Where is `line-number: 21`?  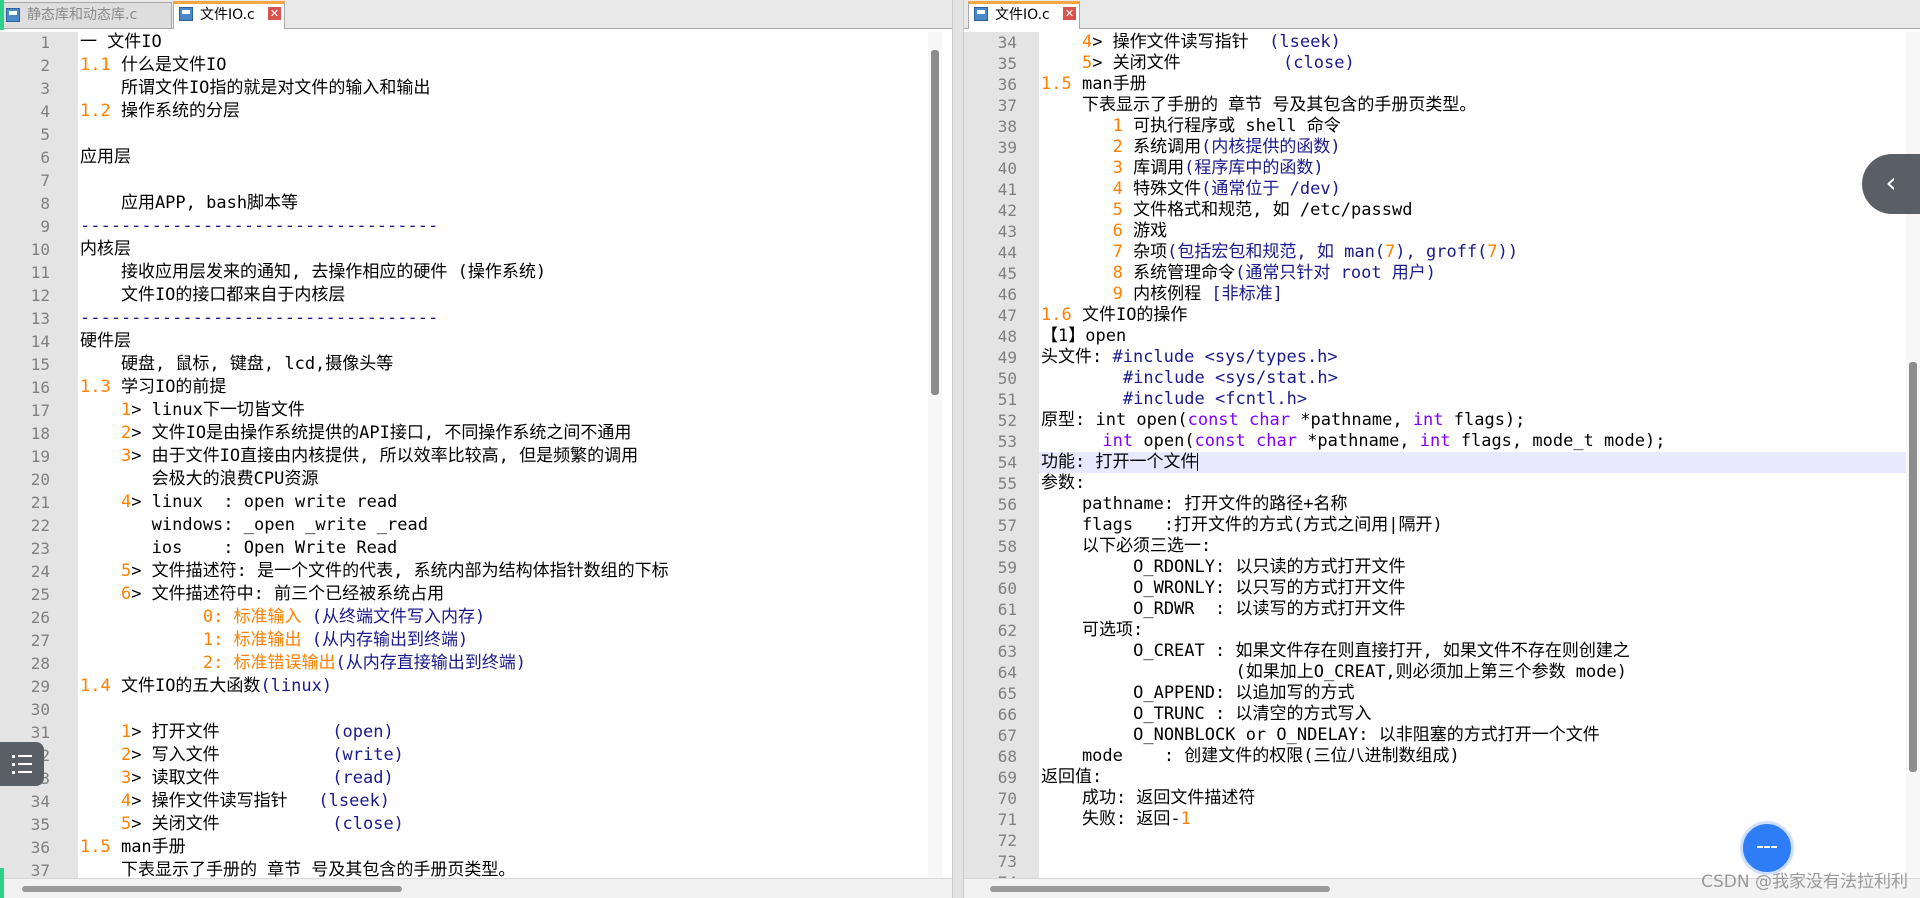 line-number: 21 is located at coordinates (40, 502).